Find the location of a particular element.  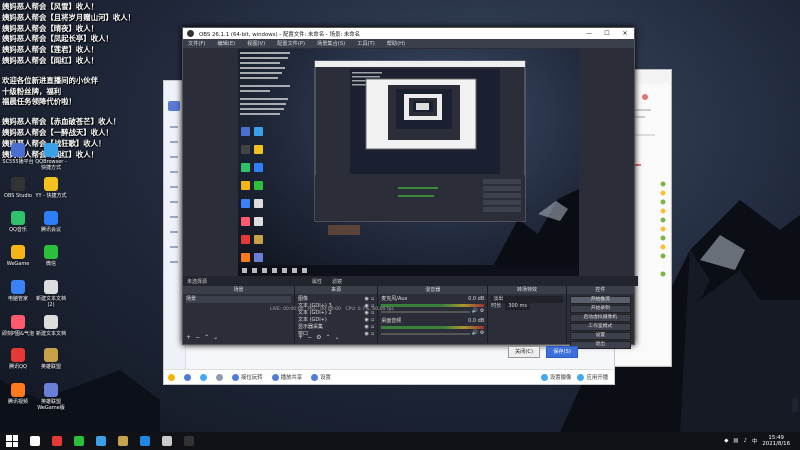

duration-input: 300 ms is located at coordinates (517, 306).